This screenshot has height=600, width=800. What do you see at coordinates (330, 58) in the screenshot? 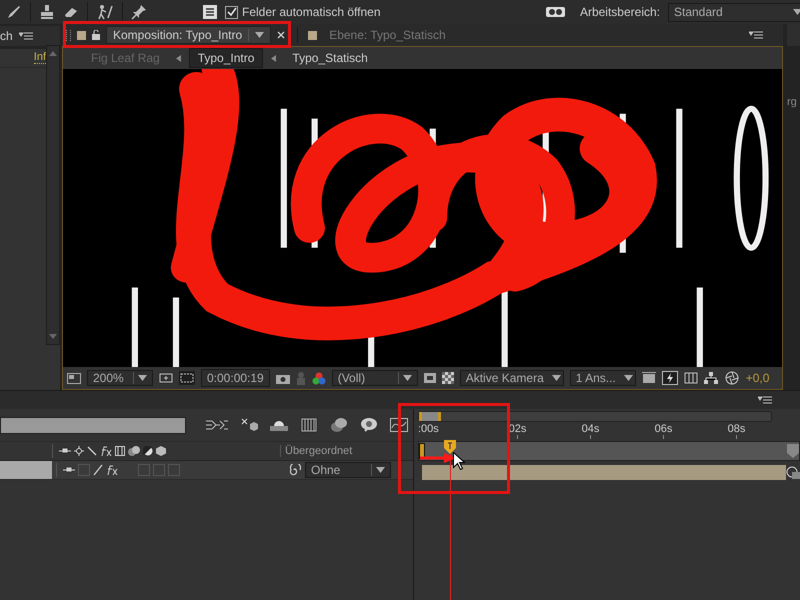
I see `breadcrumb: Typo_Statisch` at bounding box center [330, 58].